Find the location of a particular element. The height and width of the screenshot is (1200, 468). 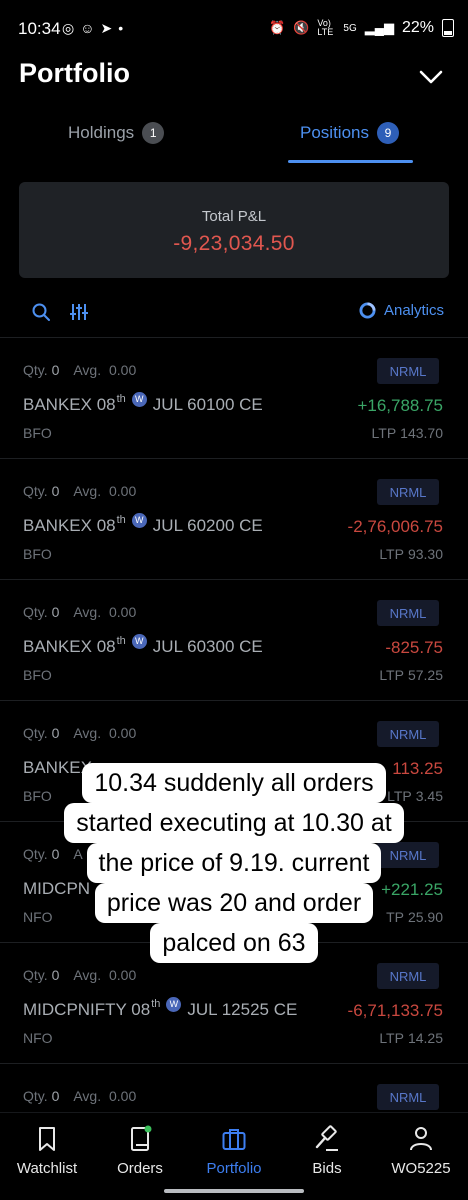

nav-watchlist-label: Watchlist is located at coordinates (47, 1168).